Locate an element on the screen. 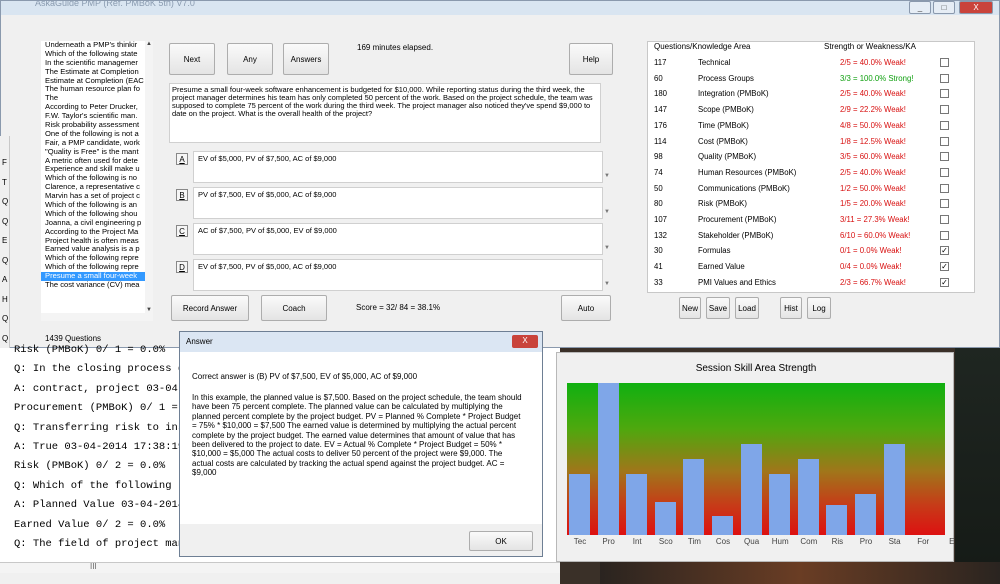 Image resolution: width=1000 pixels, height=584 pixels. question-list-item: A metric often used for dete is located at coordinates (93, 161).